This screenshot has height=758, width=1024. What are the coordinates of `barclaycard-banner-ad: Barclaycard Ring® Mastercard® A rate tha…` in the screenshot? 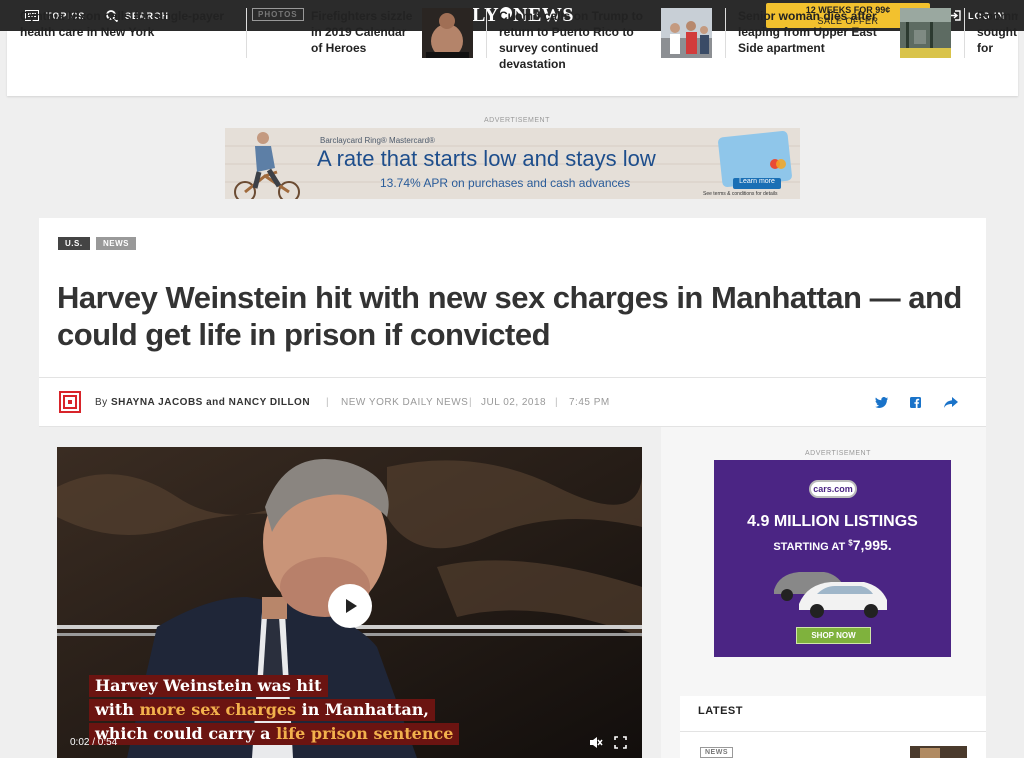 It's located at (512, 163).